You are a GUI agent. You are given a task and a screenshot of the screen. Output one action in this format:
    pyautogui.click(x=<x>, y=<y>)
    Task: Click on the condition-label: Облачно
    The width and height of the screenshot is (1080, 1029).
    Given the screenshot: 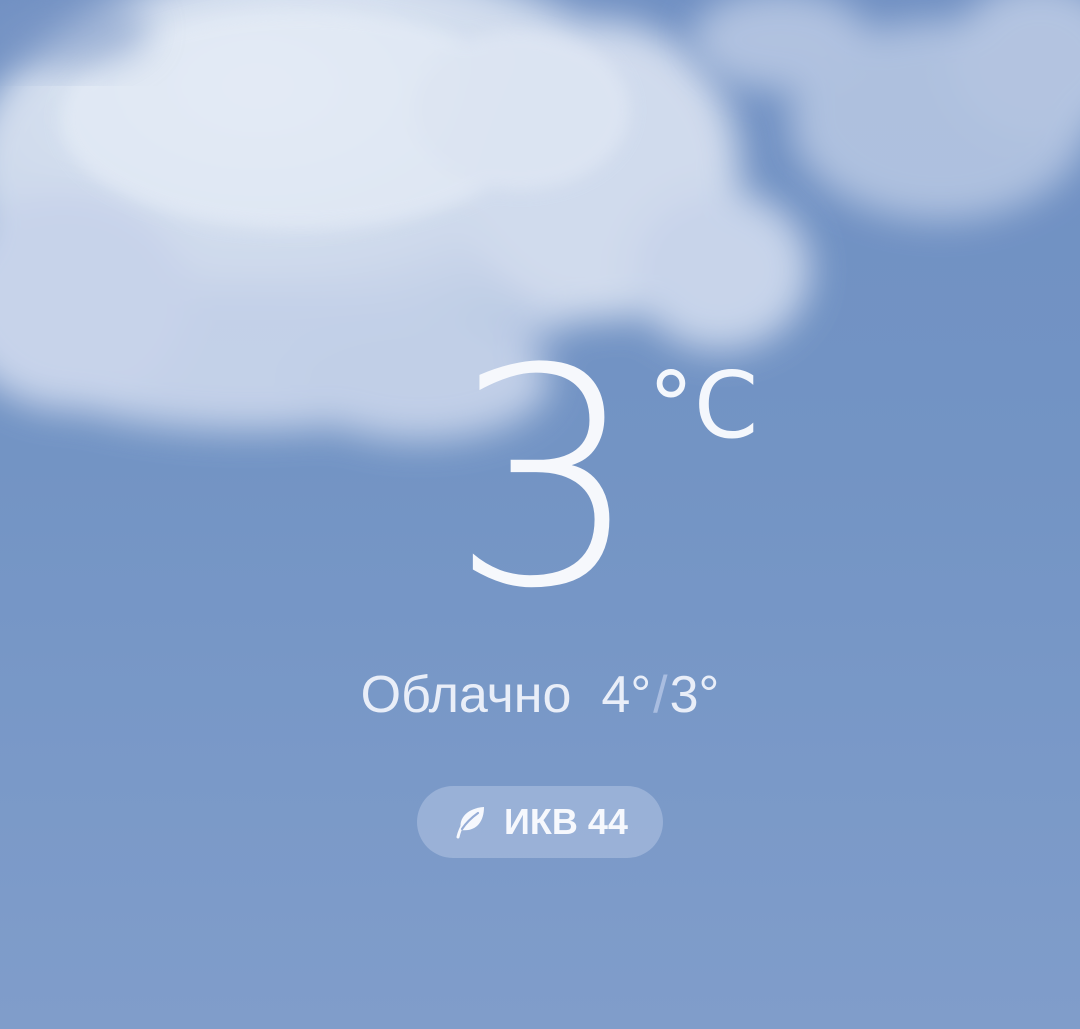 What is the action you would take?
    pyautogui.click(x=466, y=695)
    